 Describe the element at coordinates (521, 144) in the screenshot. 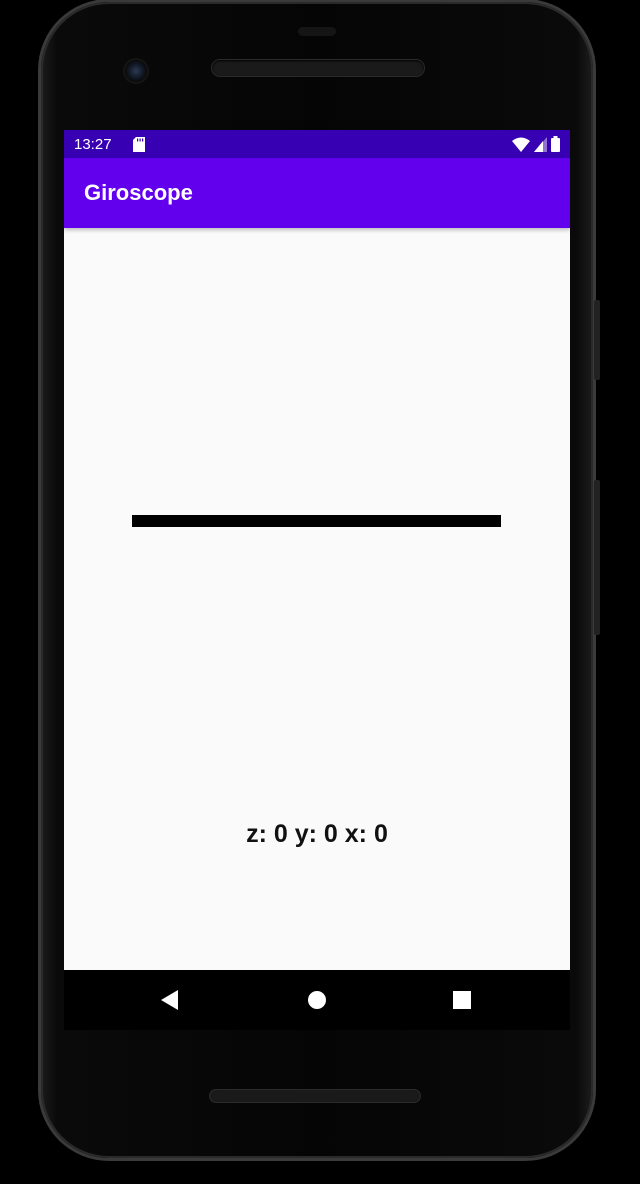

I see `wifi-icon` at that location.